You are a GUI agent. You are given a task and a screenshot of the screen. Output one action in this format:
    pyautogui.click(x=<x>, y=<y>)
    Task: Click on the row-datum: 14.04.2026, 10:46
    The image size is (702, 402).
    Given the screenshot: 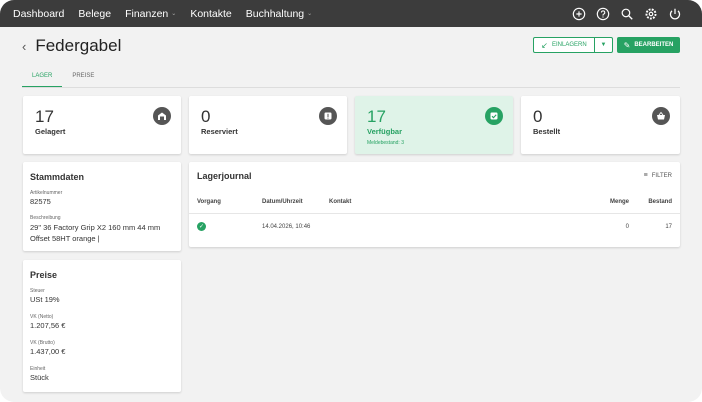 What is the action you would take?
    pyautogui.click(x=286, y=227)
    